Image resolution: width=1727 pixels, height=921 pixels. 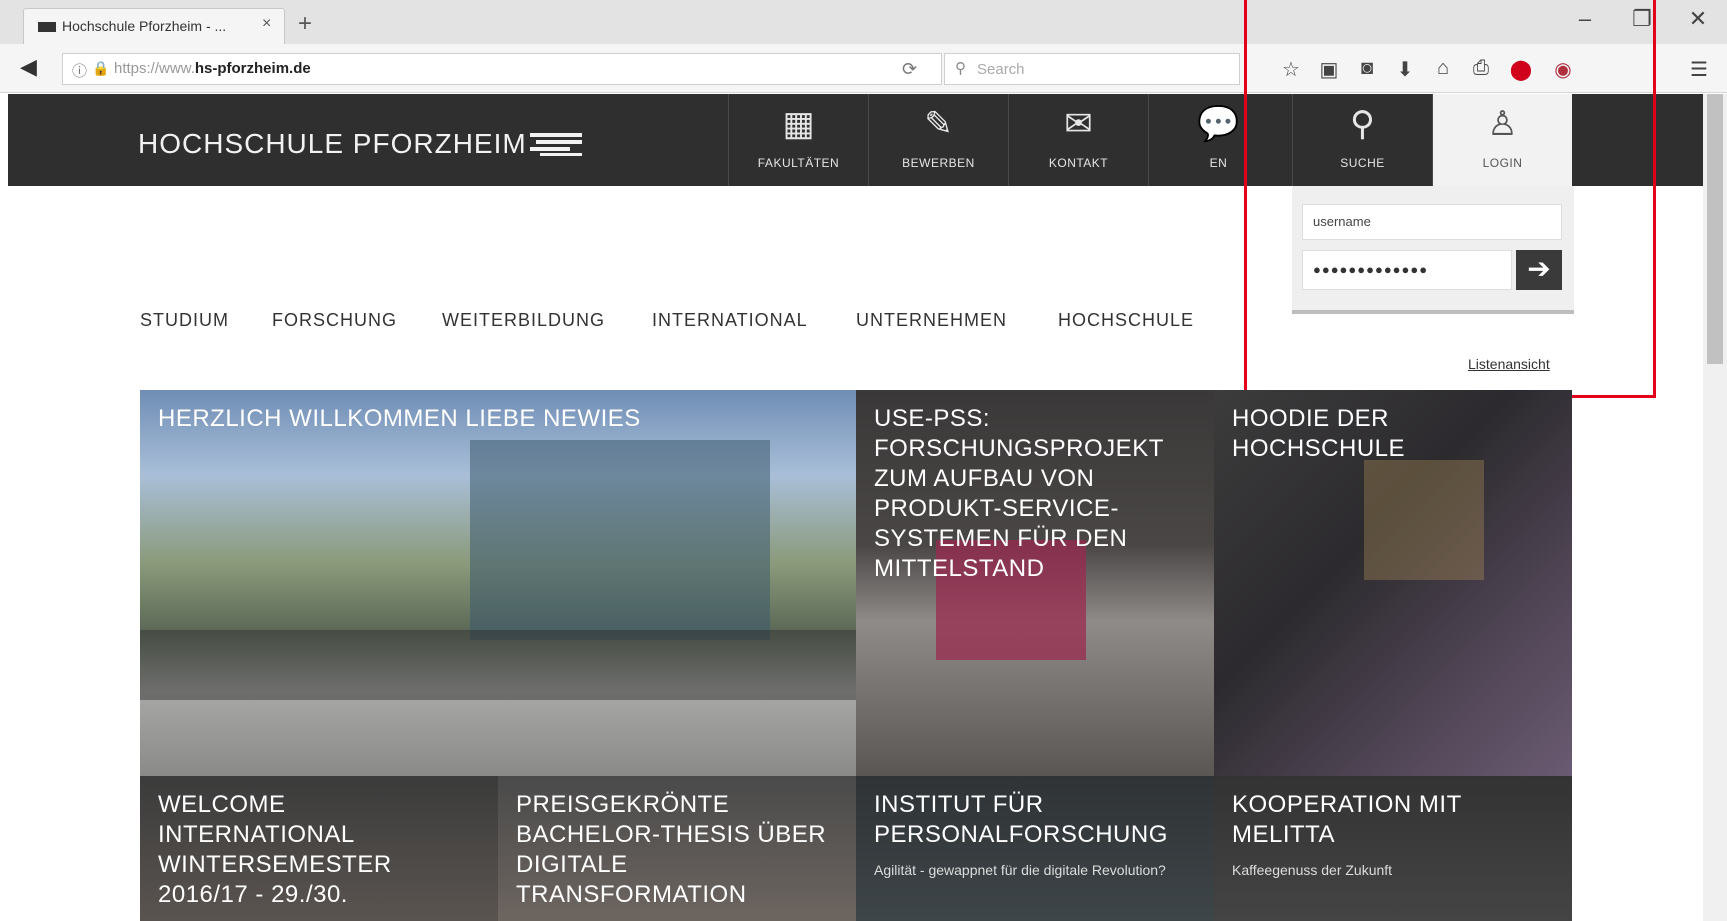 I want to click on tile-title: HOODIE DER HOCHSCHULE, so click(x=1319, y=433).